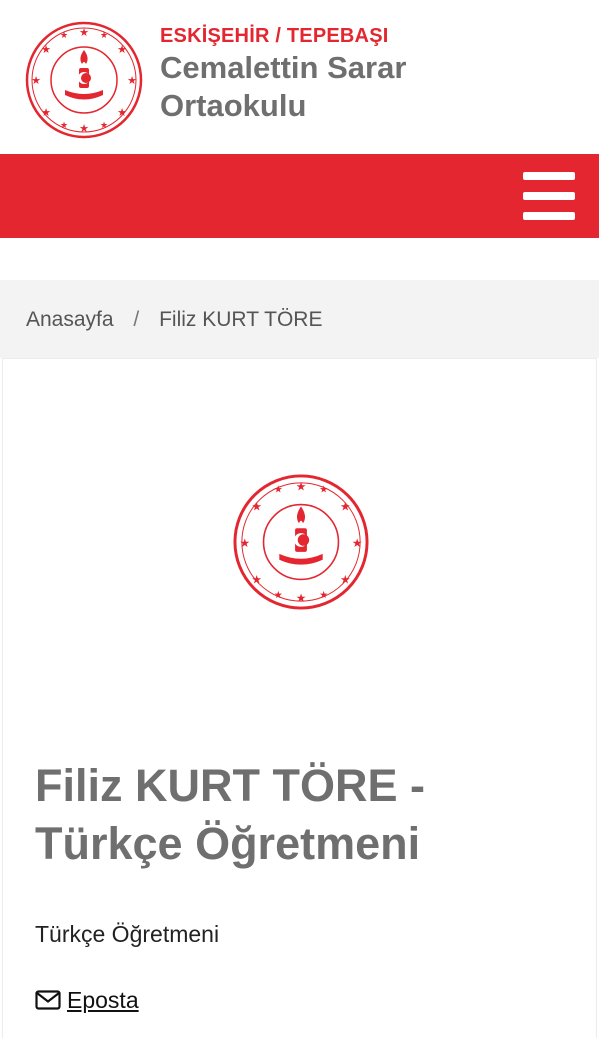 Image resolution: width=599 pixels, height=1038 pixels. What do you see at coordinates (241, 319) in the screenshot?
I see `breadcrumb-current: Filiz KURT TÖRE` at bounding box center [241, 319].